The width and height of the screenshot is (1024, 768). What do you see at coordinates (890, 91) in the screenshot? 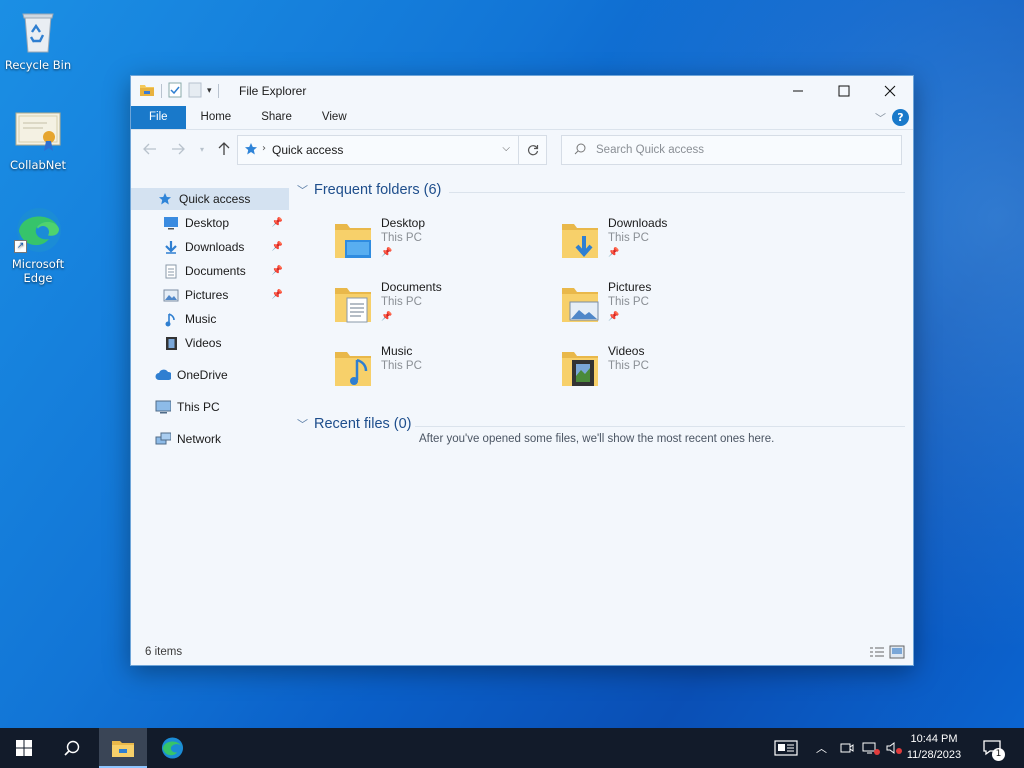
I see `close-button` at bounding box center [890, 91].